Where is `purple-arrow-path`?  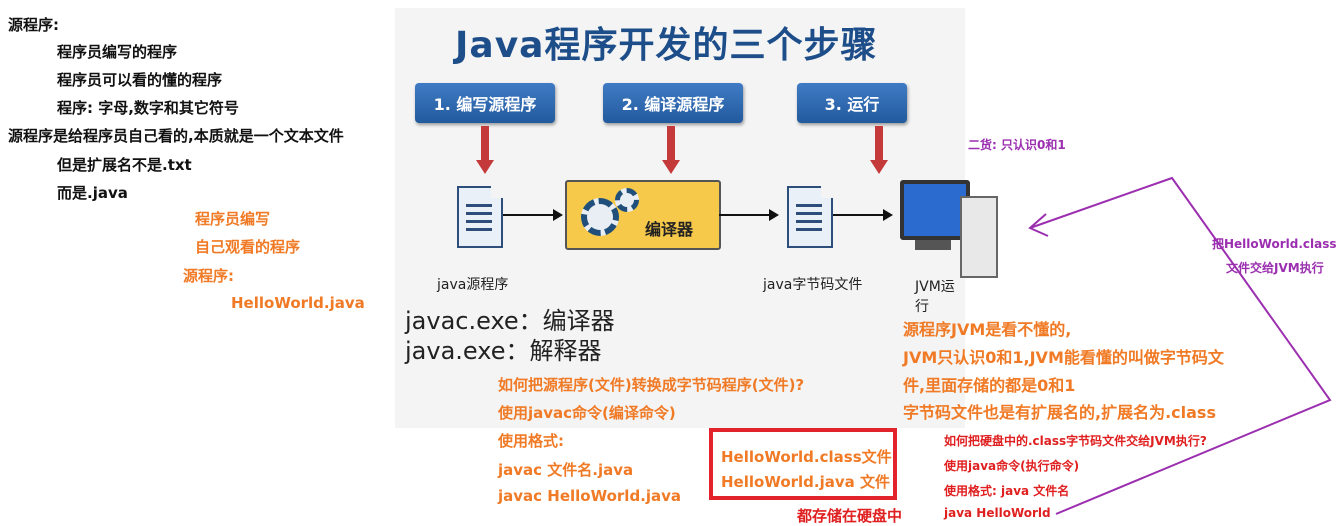 purple-arrow-path is located at coordinates (1180, 345).